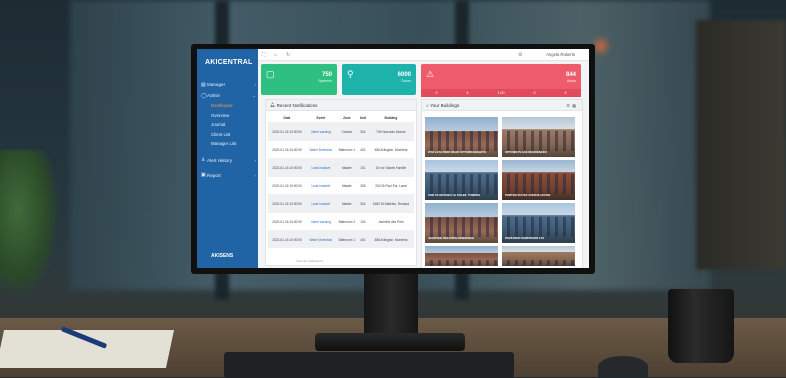 The height and width of the screenshot is (378, 786). I want to click on background-lamp, so click(601, 46).